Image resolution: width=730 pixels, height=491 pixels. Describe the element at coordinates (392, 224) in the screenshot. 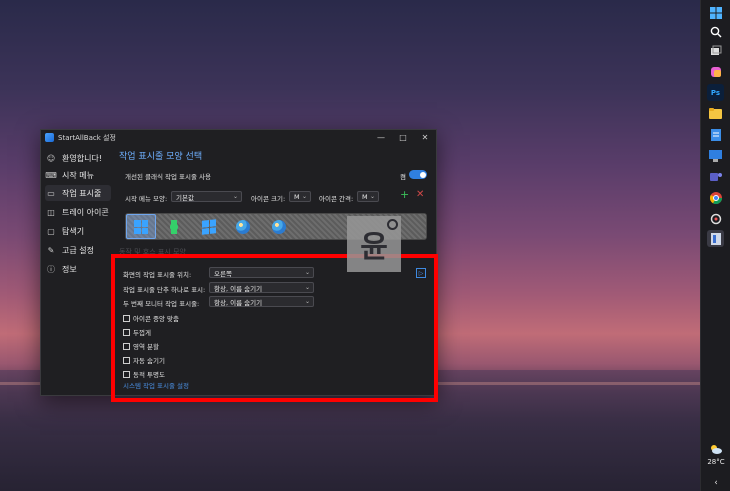

I see `wrench-icon` at that location.